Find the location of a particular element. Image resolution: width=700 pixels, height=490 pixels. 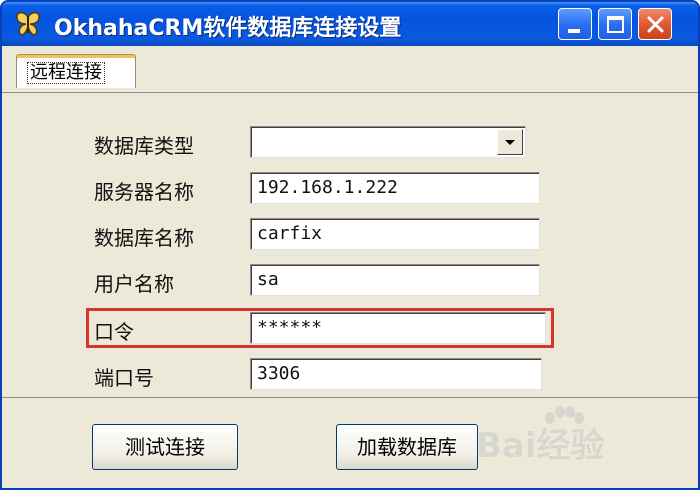

db-type-select is located at coordinates (388, 142).